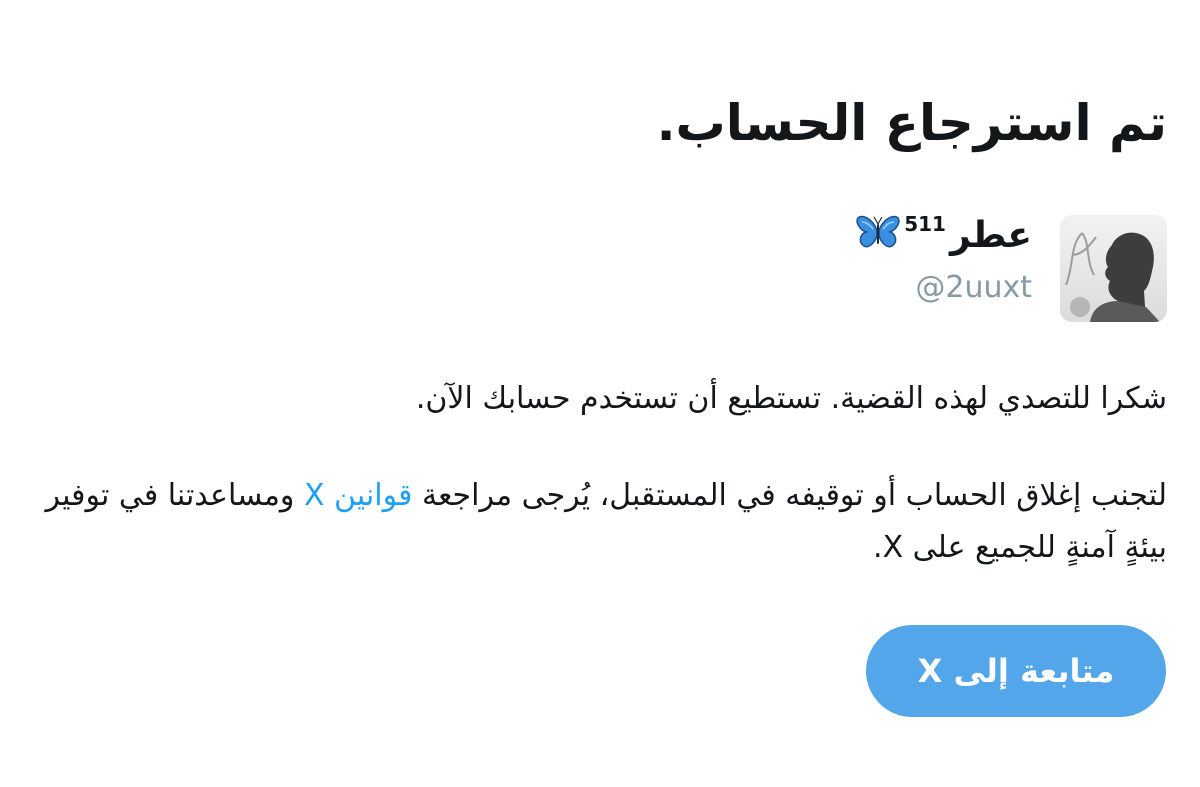 This screenshot has height=787, width=1200. Describe the element at coordinates (925, 224) in the screenshot. I see `display-name-superscript: 511` at that location.